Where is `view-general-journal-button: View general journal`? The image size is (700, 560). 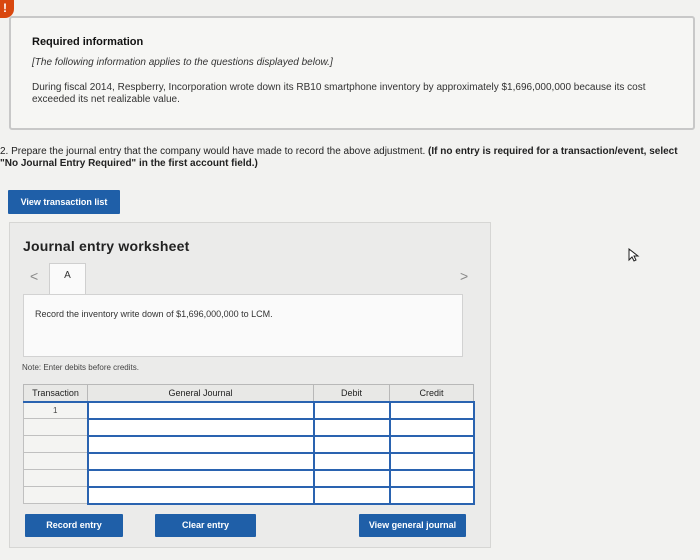
view-general-journal-button: View general journal is located at coordinates (412, 525).